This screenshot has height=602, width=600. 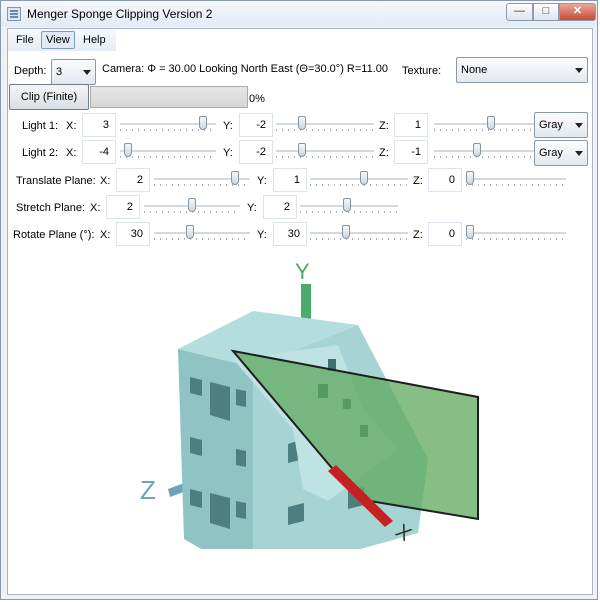 What do you see at coordinates (551, 125) in the screenshot?
I see `light1-color-value: Gray` at bounding box center [551, 125].